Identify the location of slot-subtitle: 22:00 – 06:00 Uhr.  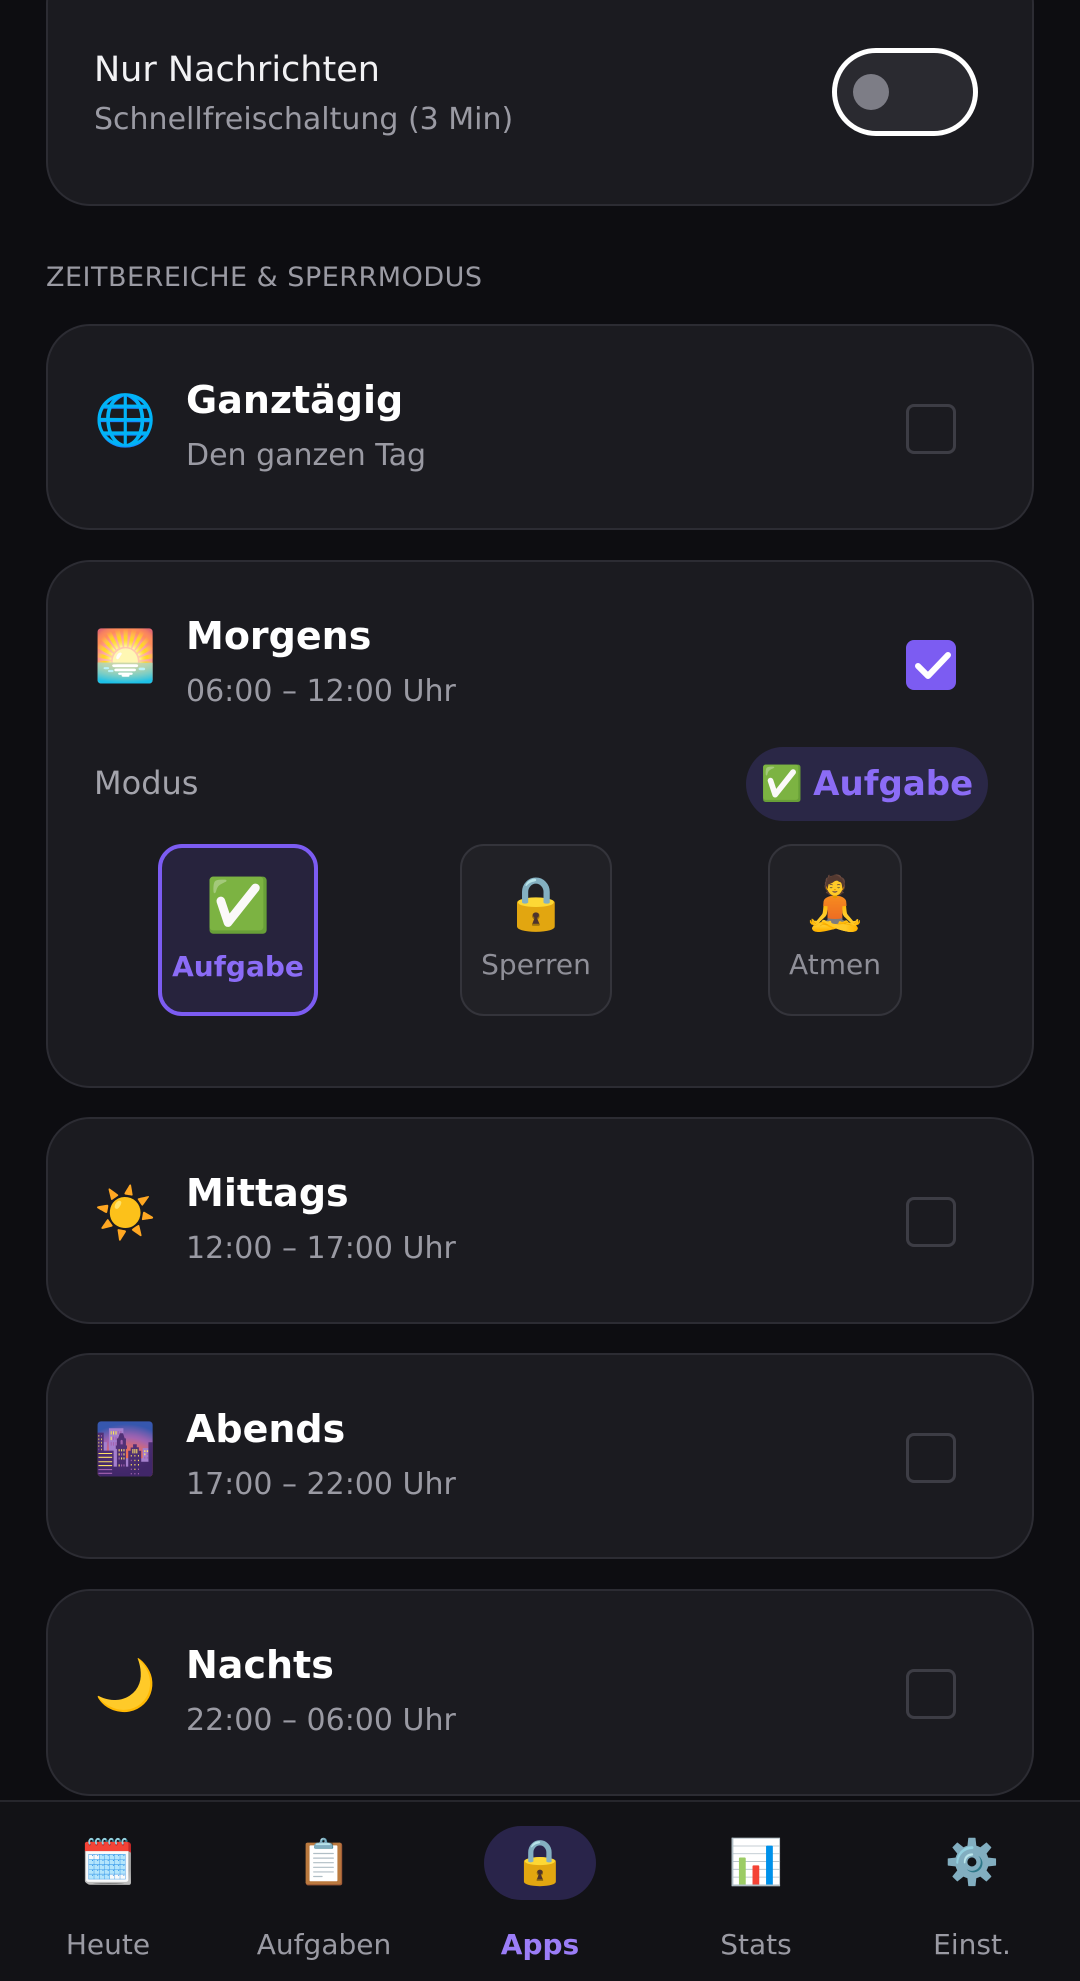
(321, 1720).